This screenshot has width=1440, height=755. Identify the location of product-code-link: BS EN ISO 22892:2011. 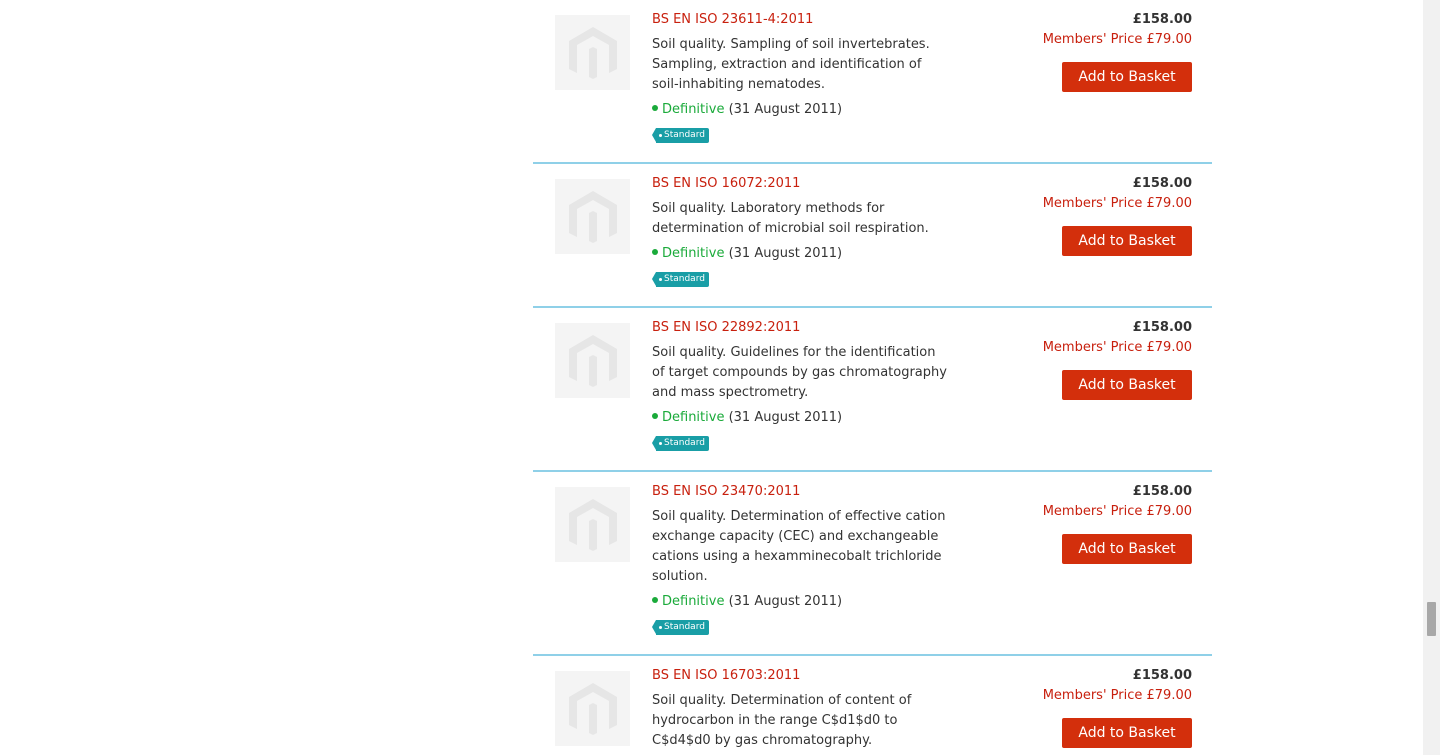
(802, 328).